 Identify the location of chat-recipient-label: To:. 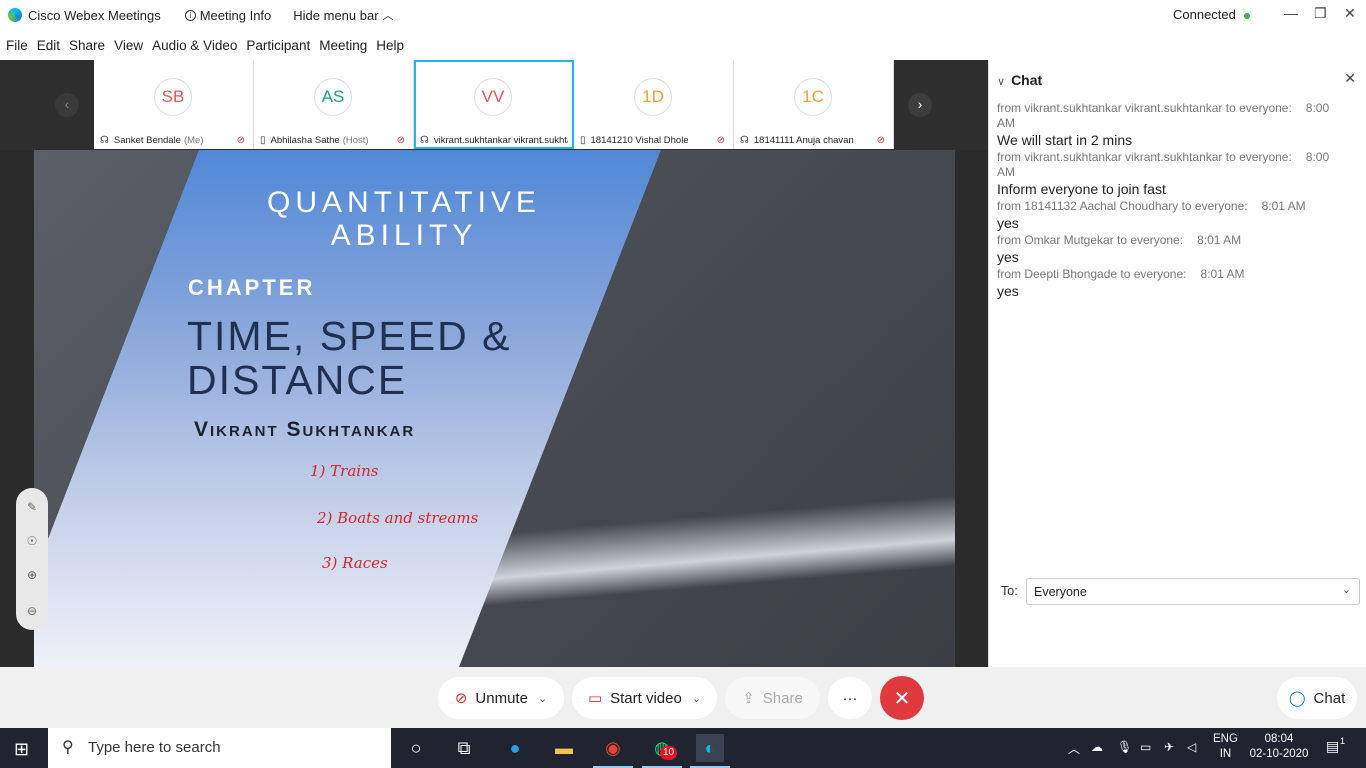
(1009, 591).